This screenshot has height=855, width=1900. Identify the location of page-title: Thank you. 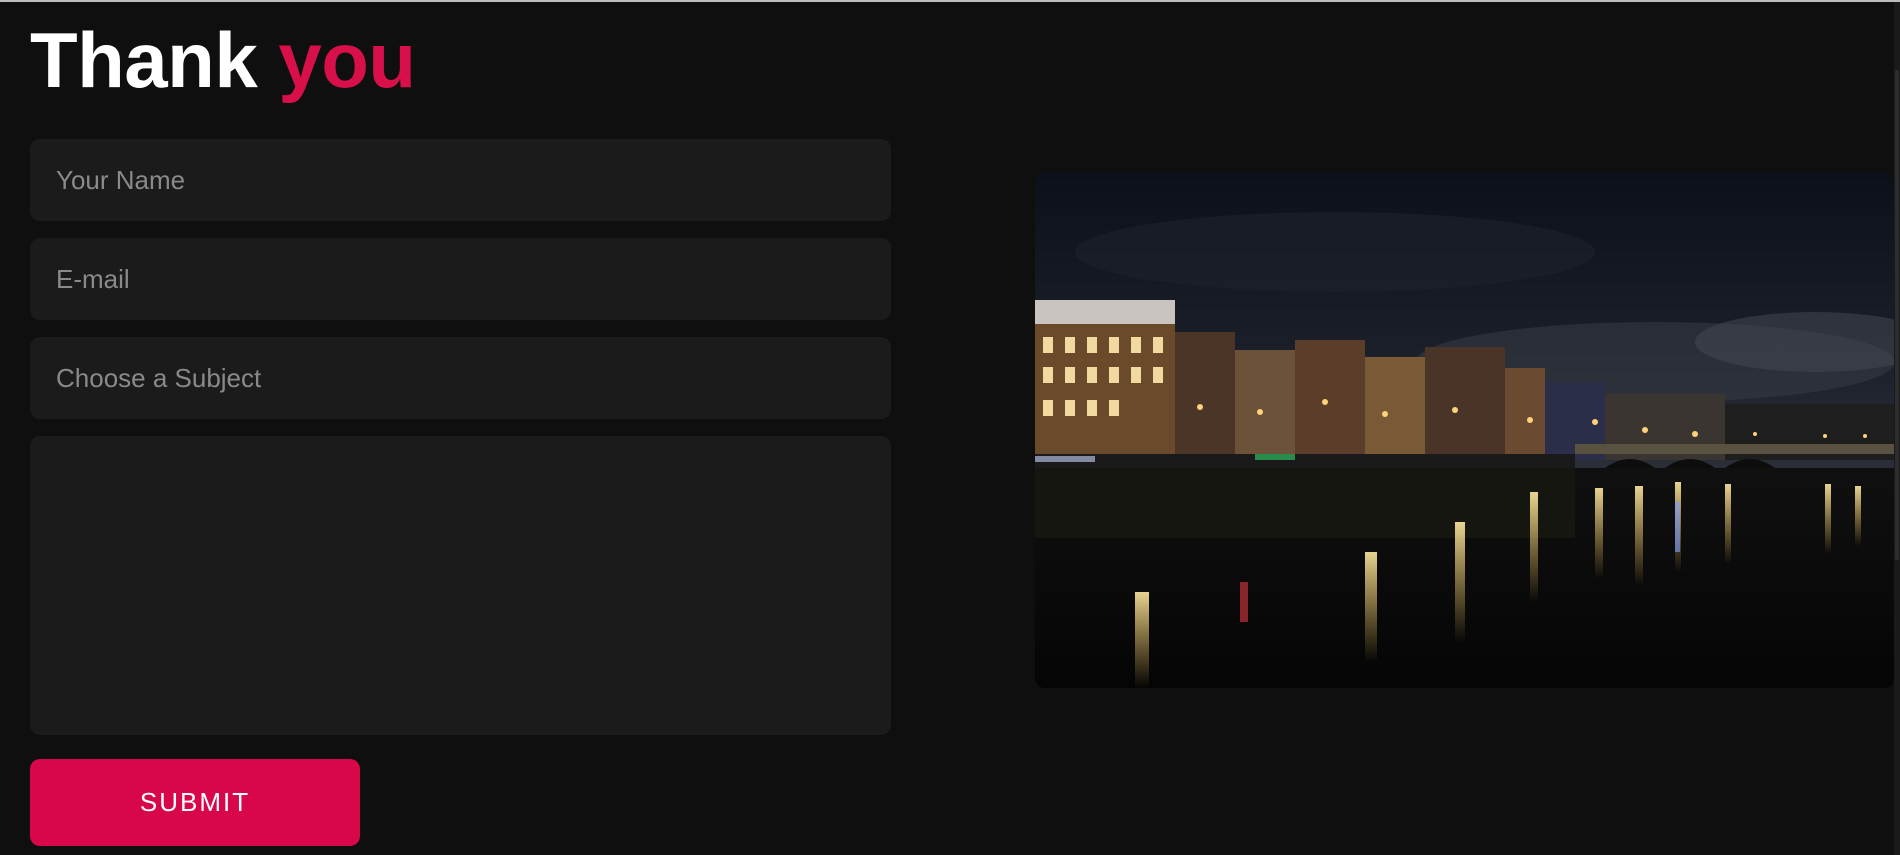
(223, 60).